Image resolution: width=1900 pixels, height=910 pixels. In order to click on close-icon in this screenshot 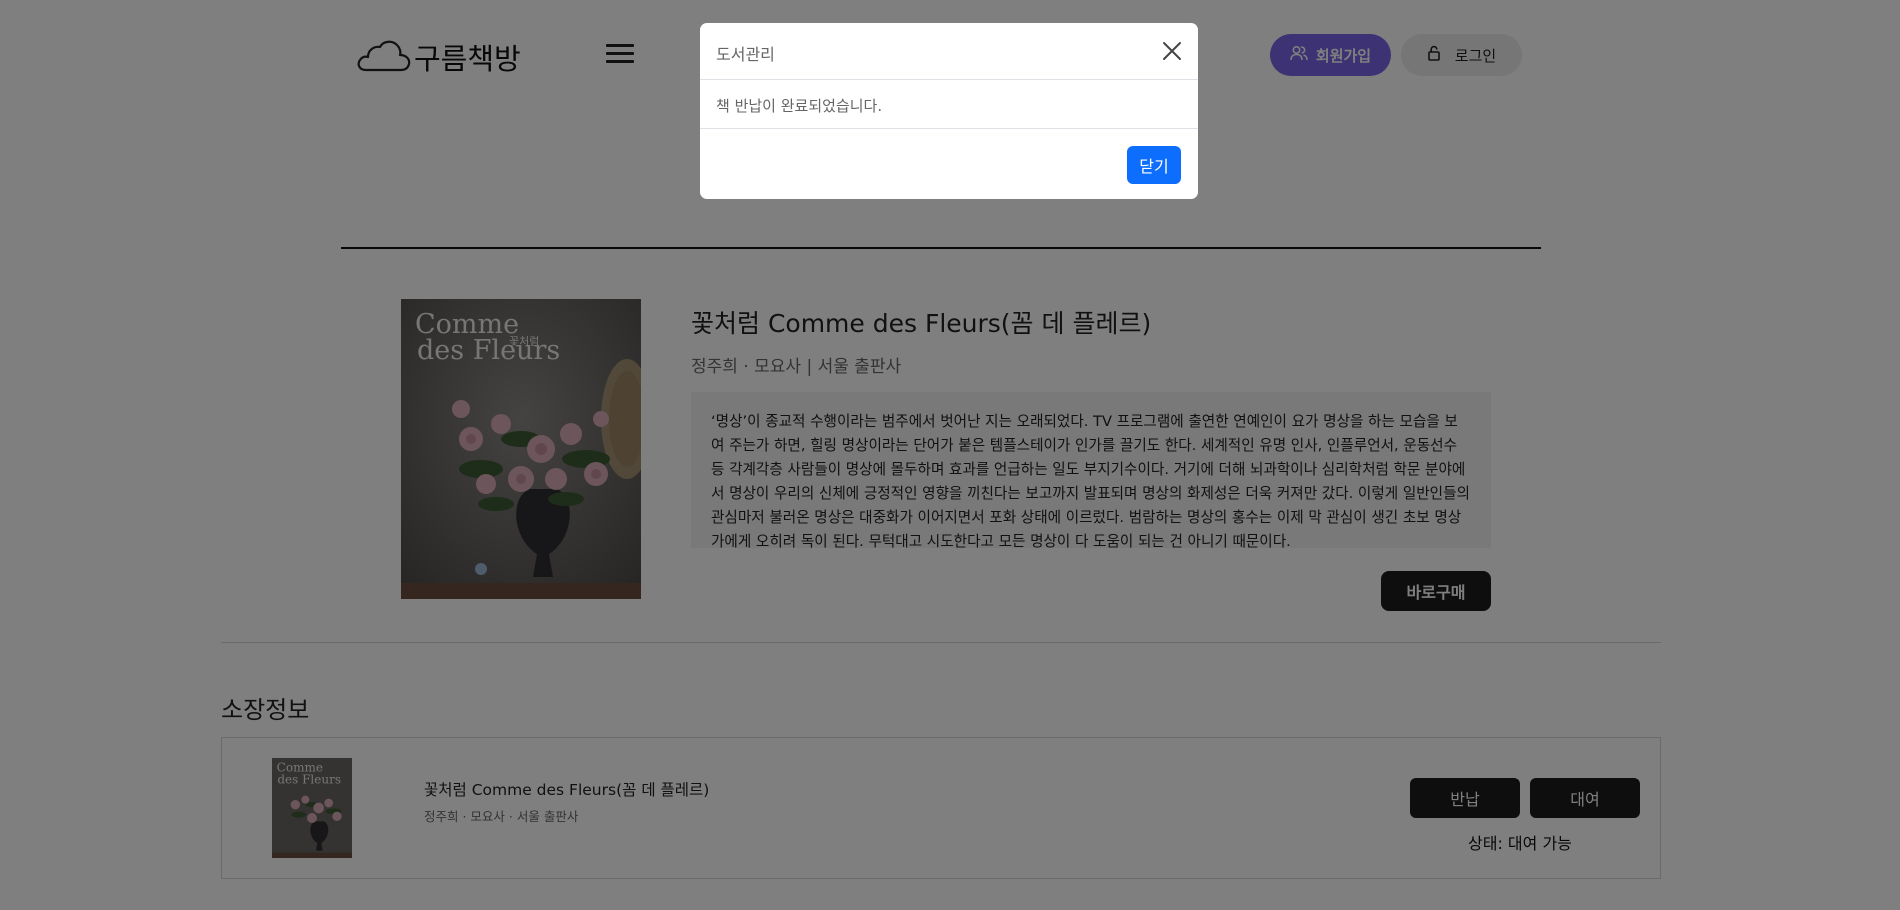, I will do `click(1172, 51)`.